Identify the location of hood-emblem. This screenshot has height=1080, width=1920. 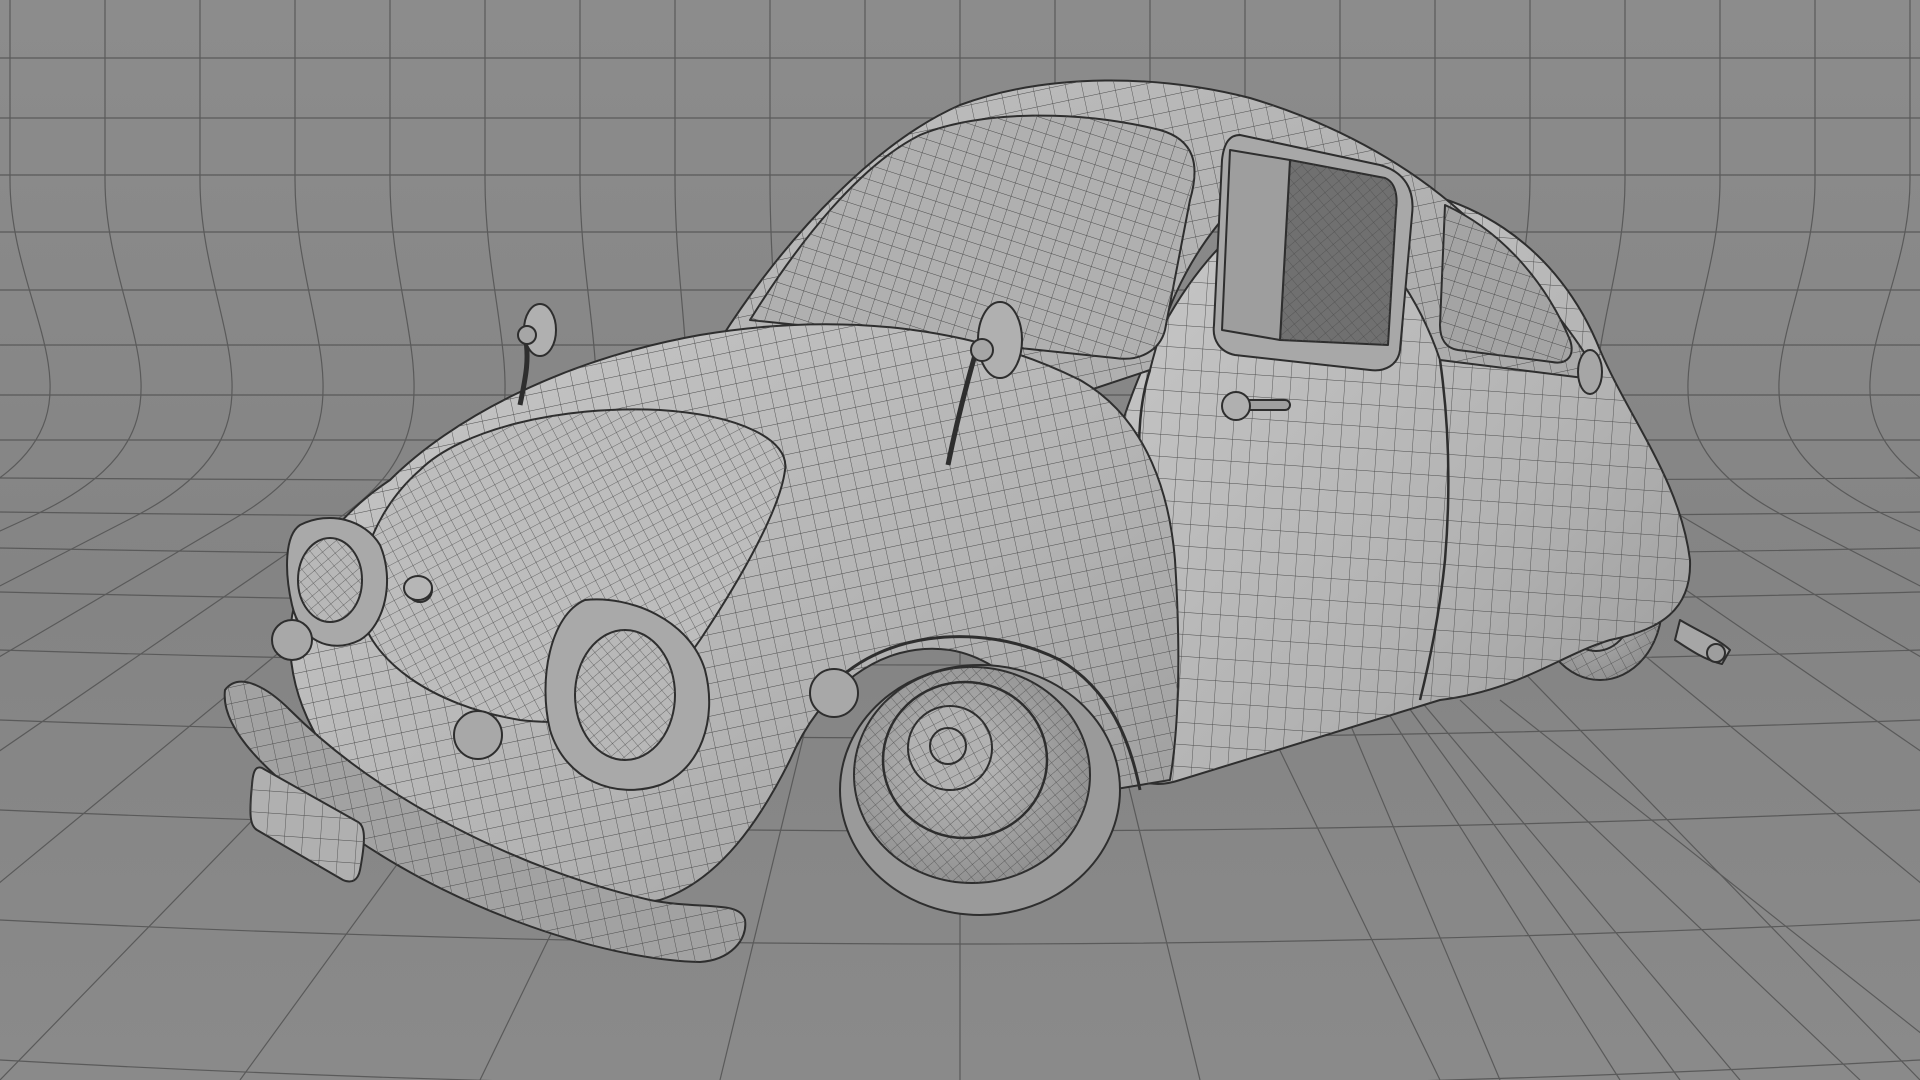
(418, 588).